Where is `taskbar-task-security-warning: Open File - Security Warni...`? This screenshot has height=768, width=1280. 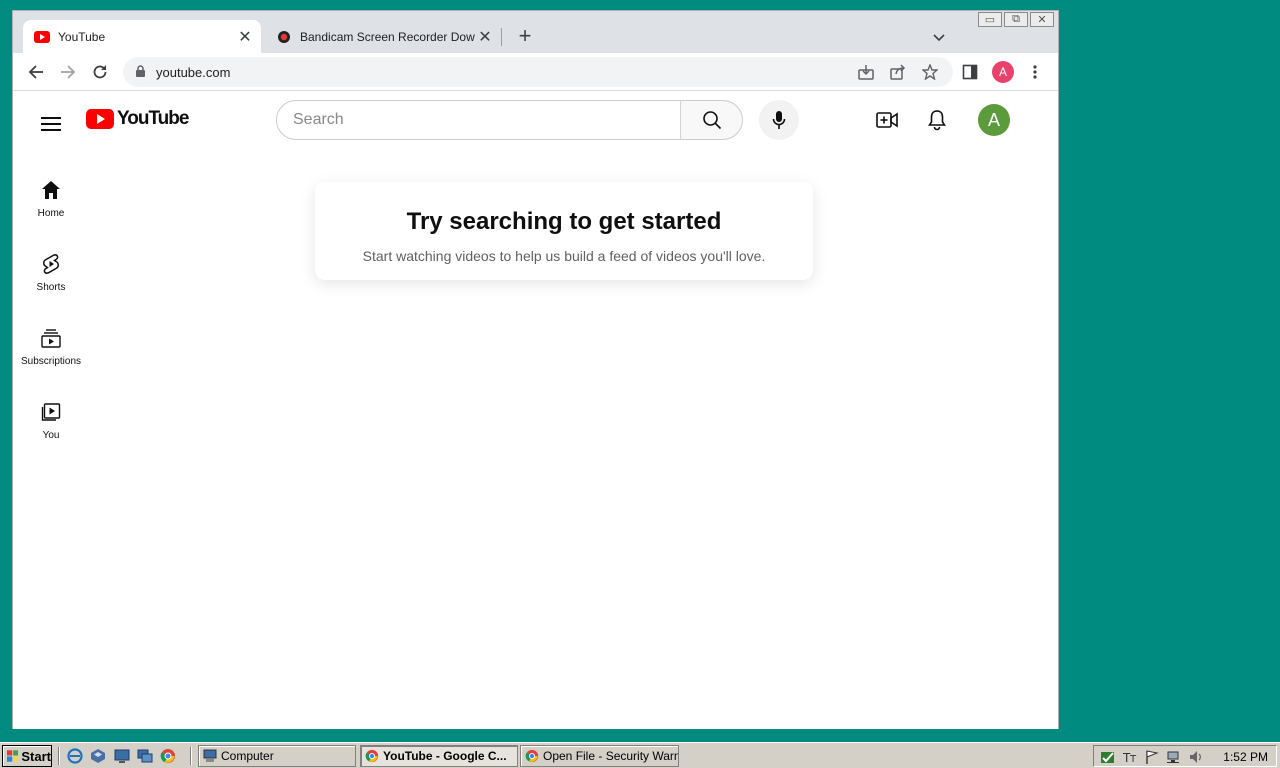 taskbar-task-security-warning: Open File - Security Warni... is located at coordinates (599, 756).